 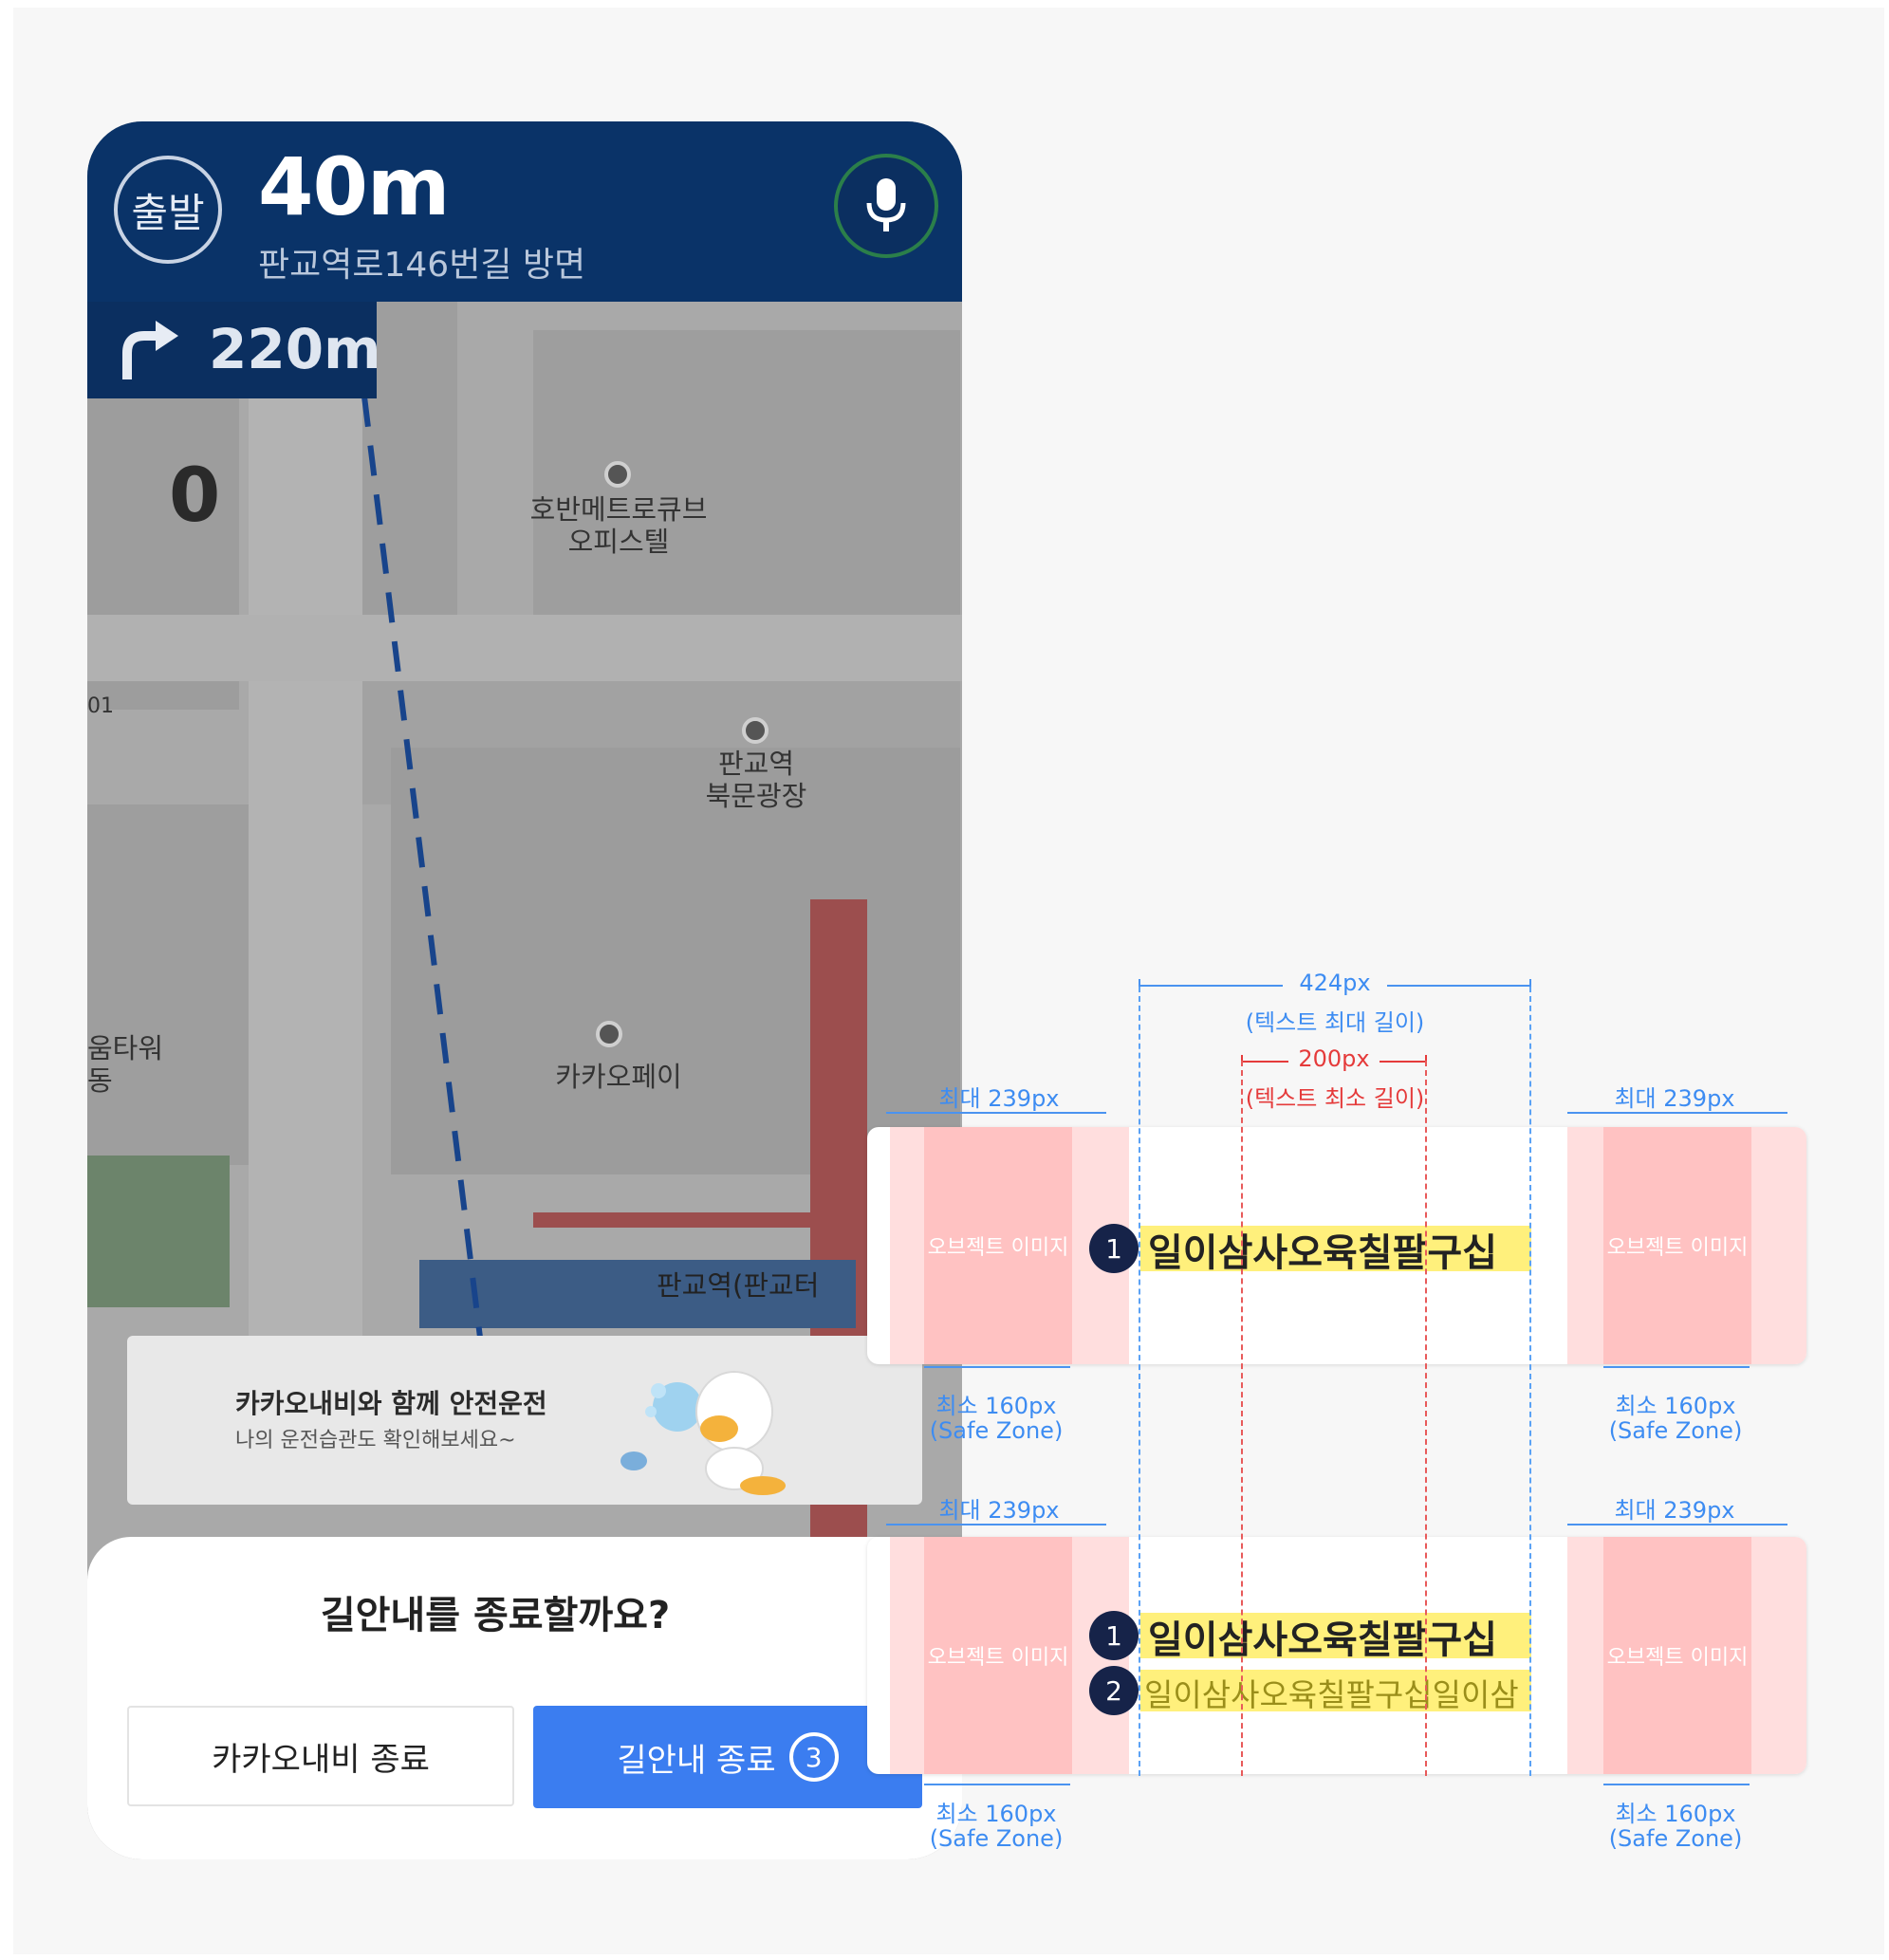 What do you see at coordinates (618, 1077) in the screenshot?
I see `map-label-kakaopay: 카카오페이` at bounding box center [618, 1077].